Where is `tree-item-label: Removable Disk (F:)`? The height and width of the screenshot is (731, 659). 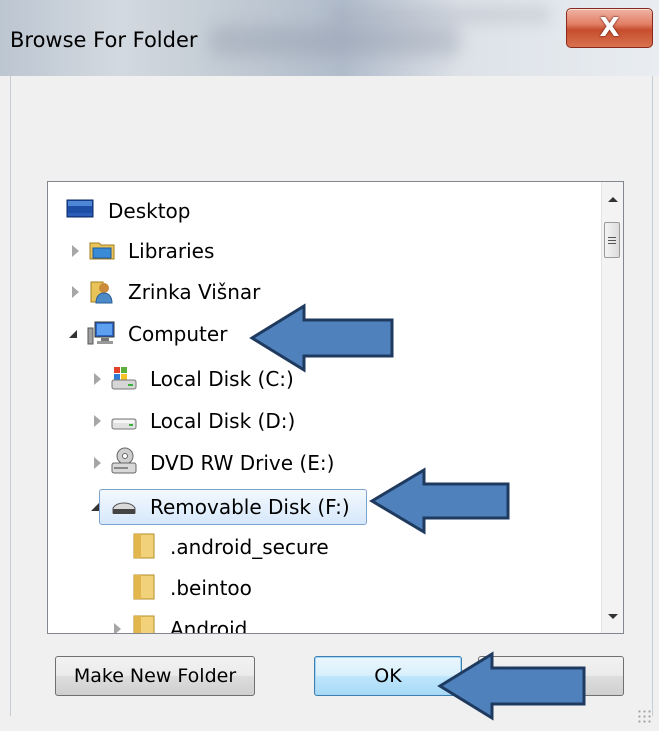 tree-item-label: Removable Disk (F:) is located at coordinates (250, 507).